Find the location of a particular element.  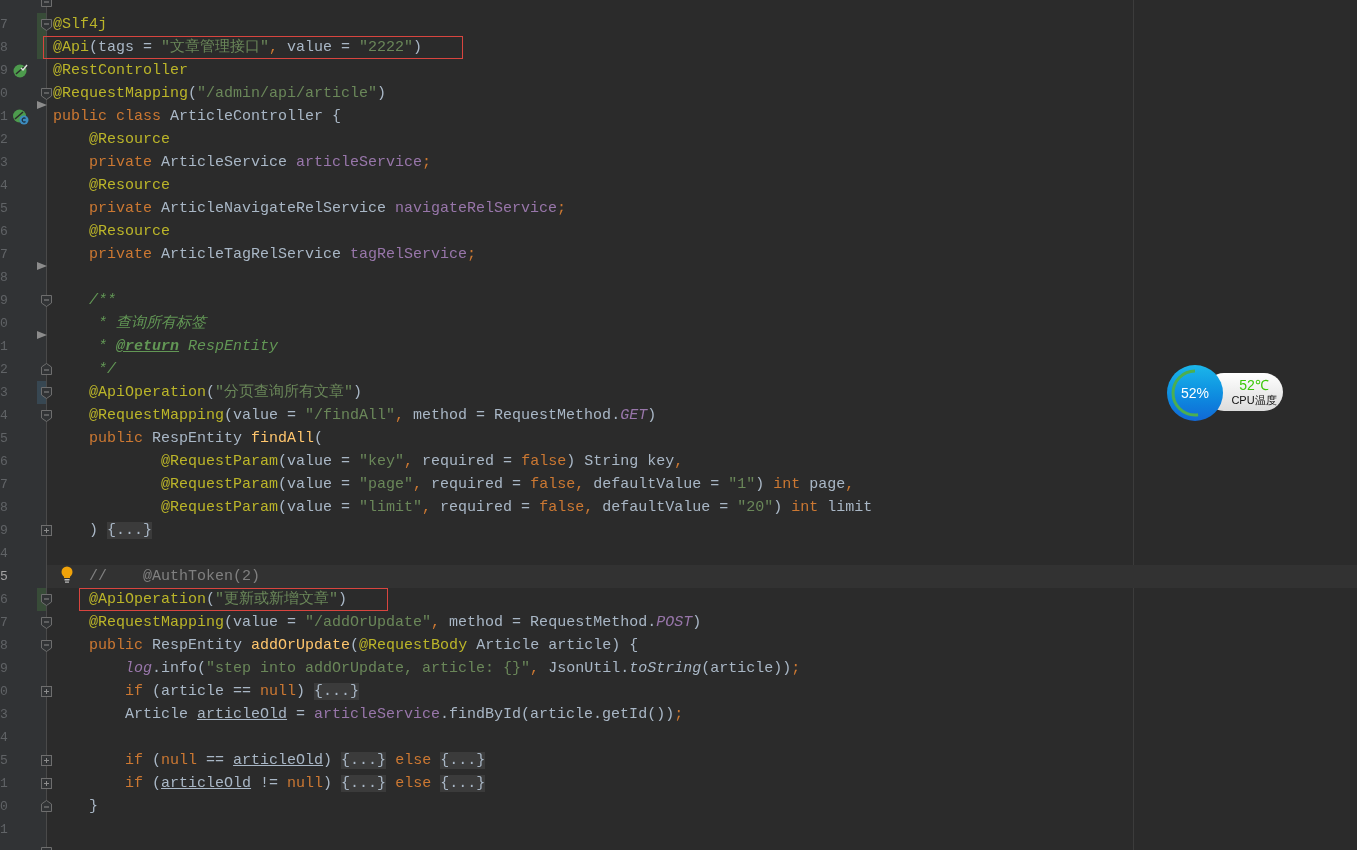

code-line: @RequestMapping(value = "/addOrUpdate", method = RequestMethod.POST) is located at coordinates (395, 623).